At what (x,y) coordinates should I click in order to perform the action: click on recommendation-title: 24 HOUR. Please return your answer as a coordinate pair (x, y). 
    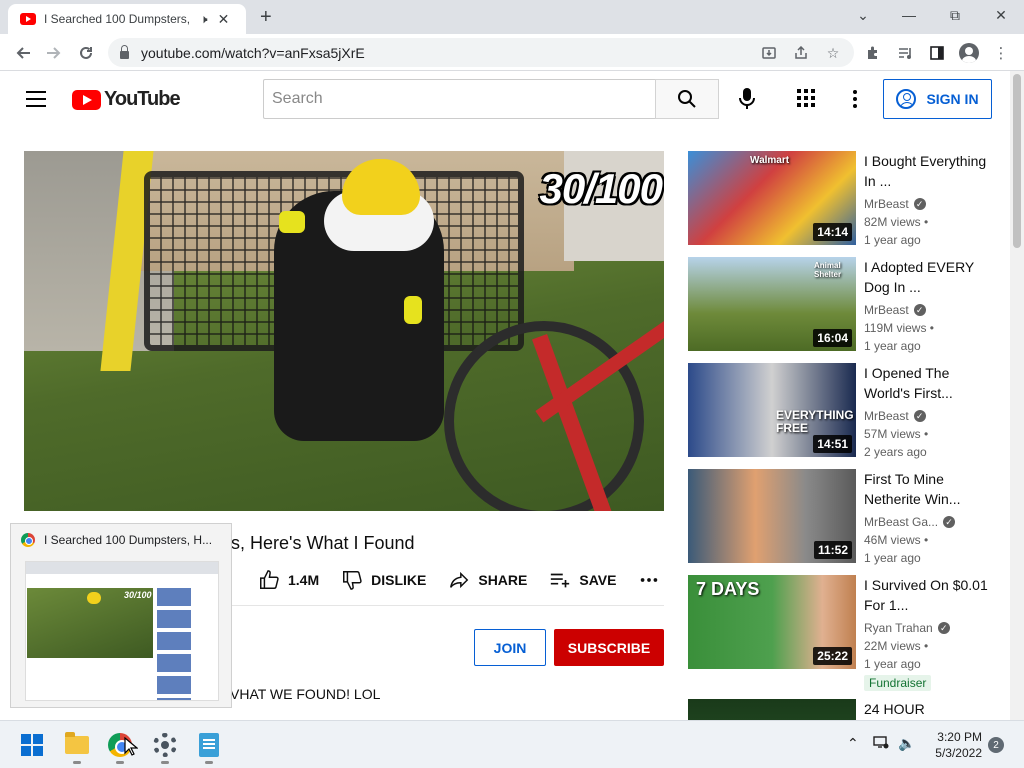
    Looking at the image, I should click on (926, 709).